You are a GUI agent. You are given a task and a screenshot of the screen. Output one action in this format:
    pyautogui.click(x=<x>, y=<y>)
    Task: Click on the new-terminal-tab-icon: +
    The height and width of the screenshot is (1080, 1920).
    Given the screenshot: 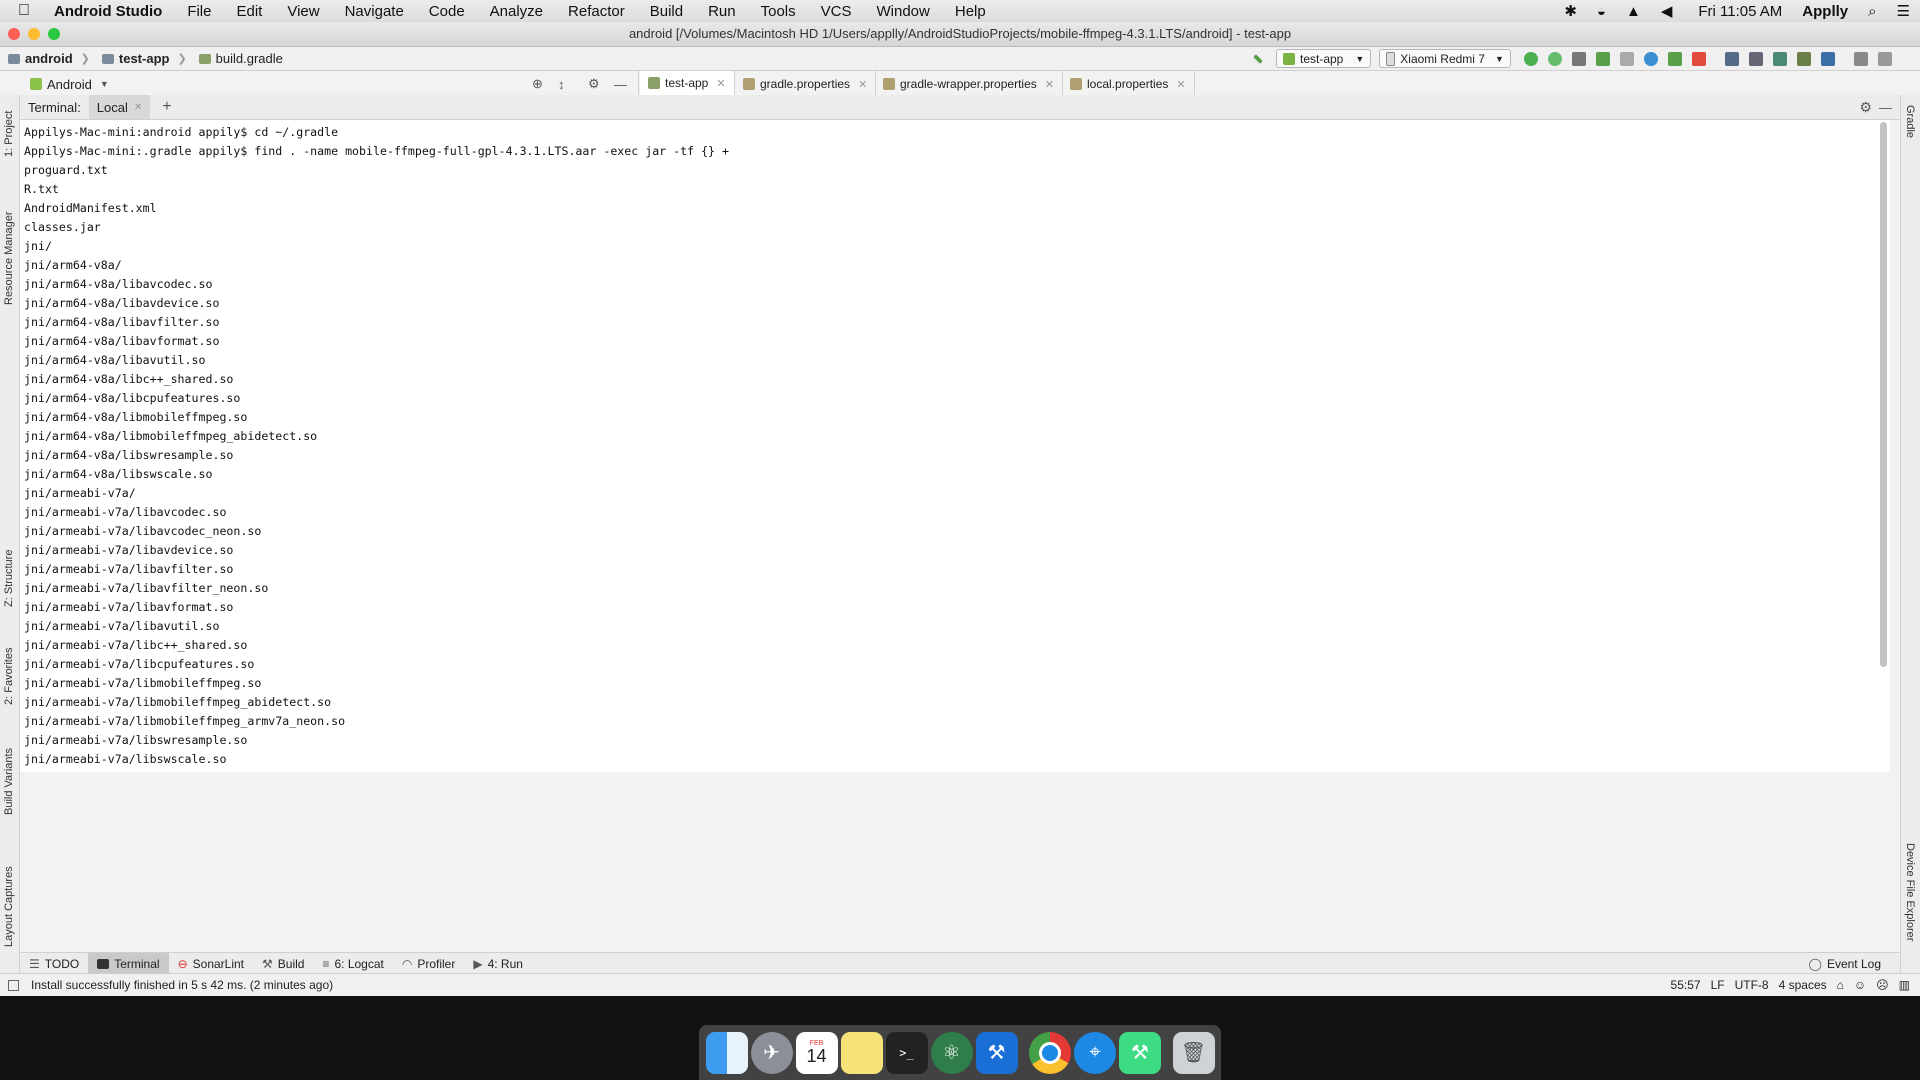 What is the action you would take?
    pyautogui.click(x=166, y=107)
    